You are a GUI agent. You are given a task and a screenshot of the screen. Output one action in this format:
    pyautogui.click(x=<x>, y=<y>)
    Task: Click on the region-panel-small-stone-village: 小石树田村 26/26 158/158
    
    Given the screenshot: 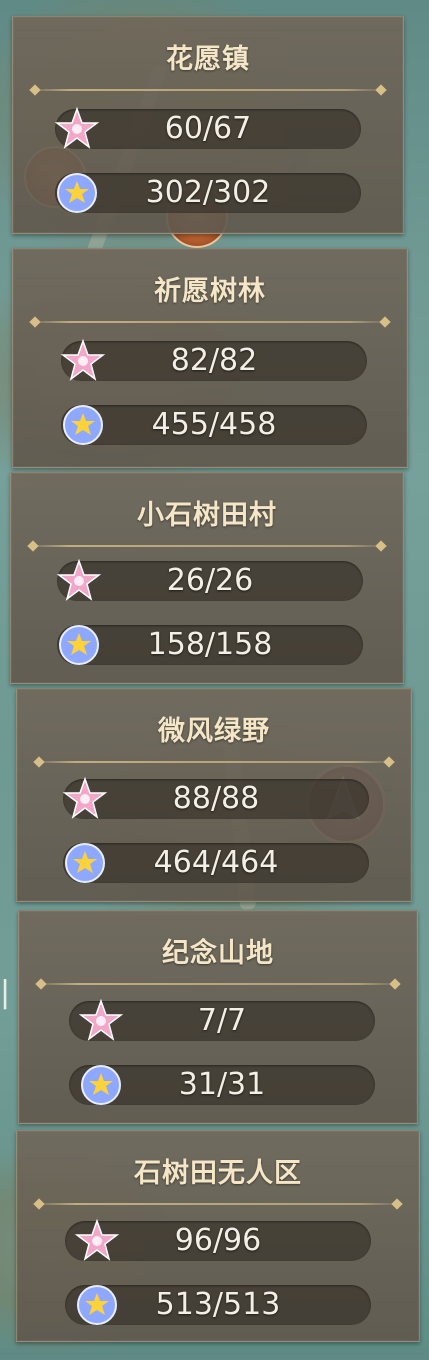 What is the action you would take?
    pyautogui.click(x=207, y=578)
    